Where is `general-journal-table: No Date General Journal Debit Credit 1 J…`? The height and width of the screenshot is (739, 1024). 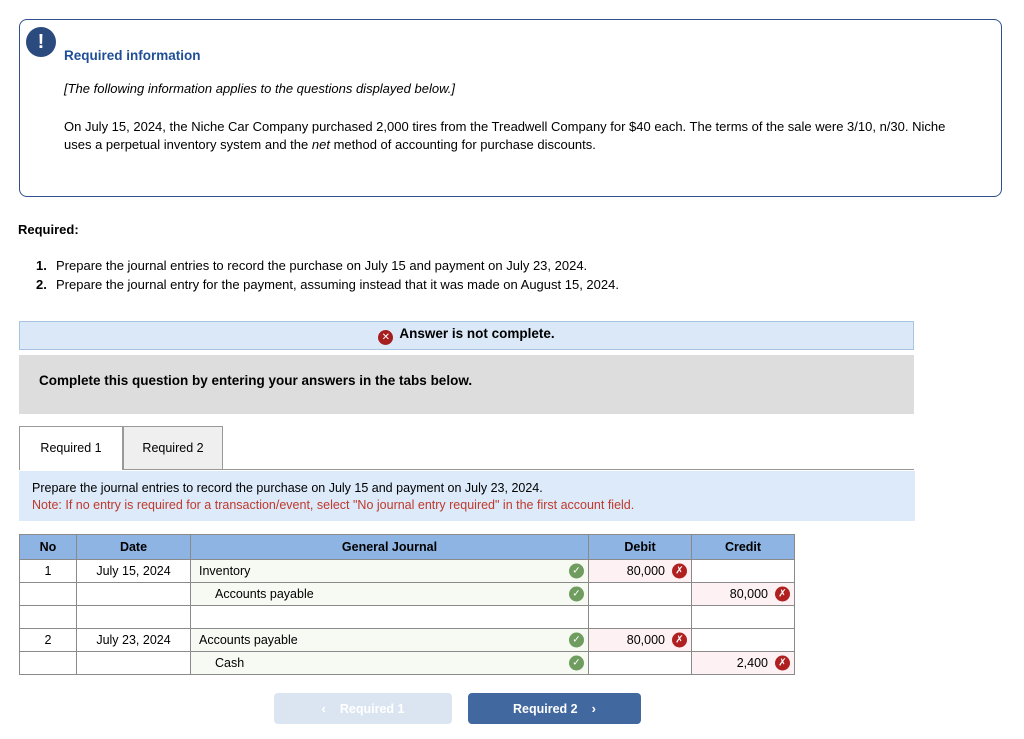
general-journal-table: No Date General Journal Debit Credit 1 J… is located at coordinates (407, 604).